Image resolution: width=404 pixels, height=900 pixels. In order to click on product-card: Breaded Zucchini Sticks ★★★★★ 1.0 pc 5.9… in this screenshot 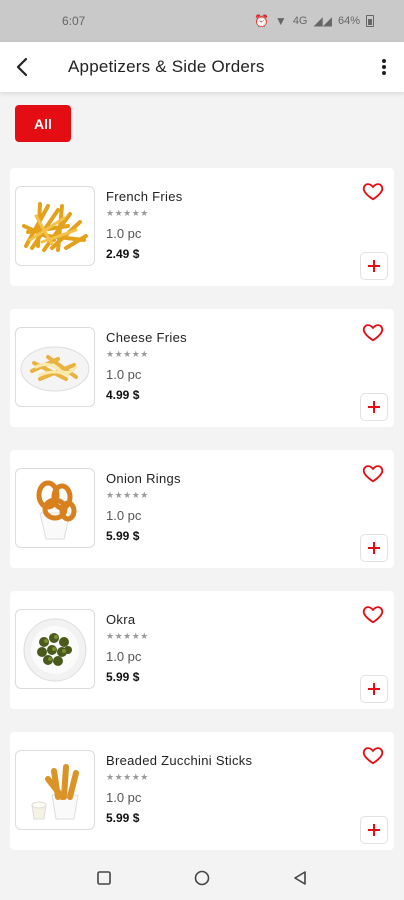, I will do `click(202, 791)`.